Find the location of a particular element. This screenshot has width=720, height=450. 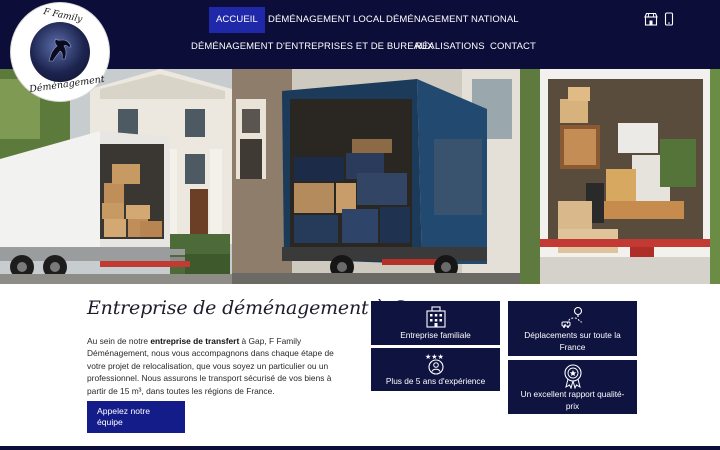

intro-text-start: Au sein de notre is located at coordinates (119, 341).